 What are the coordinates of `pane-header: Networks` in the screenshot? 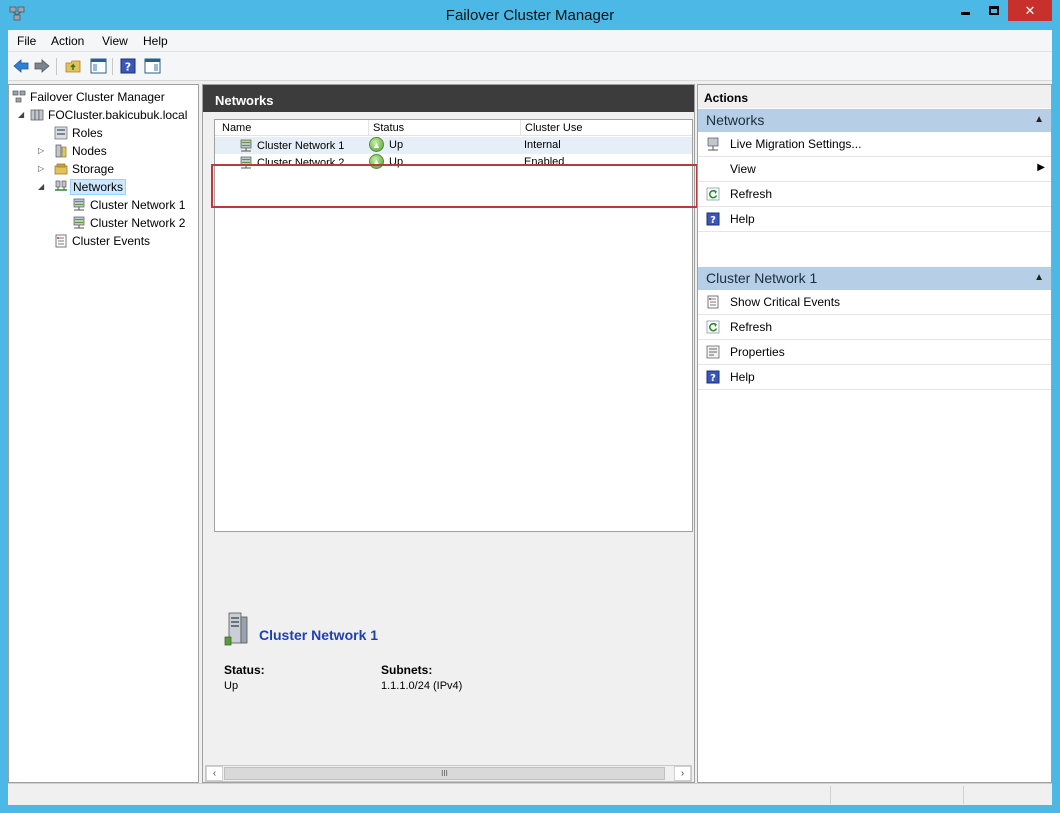 It's located at (448, 98).